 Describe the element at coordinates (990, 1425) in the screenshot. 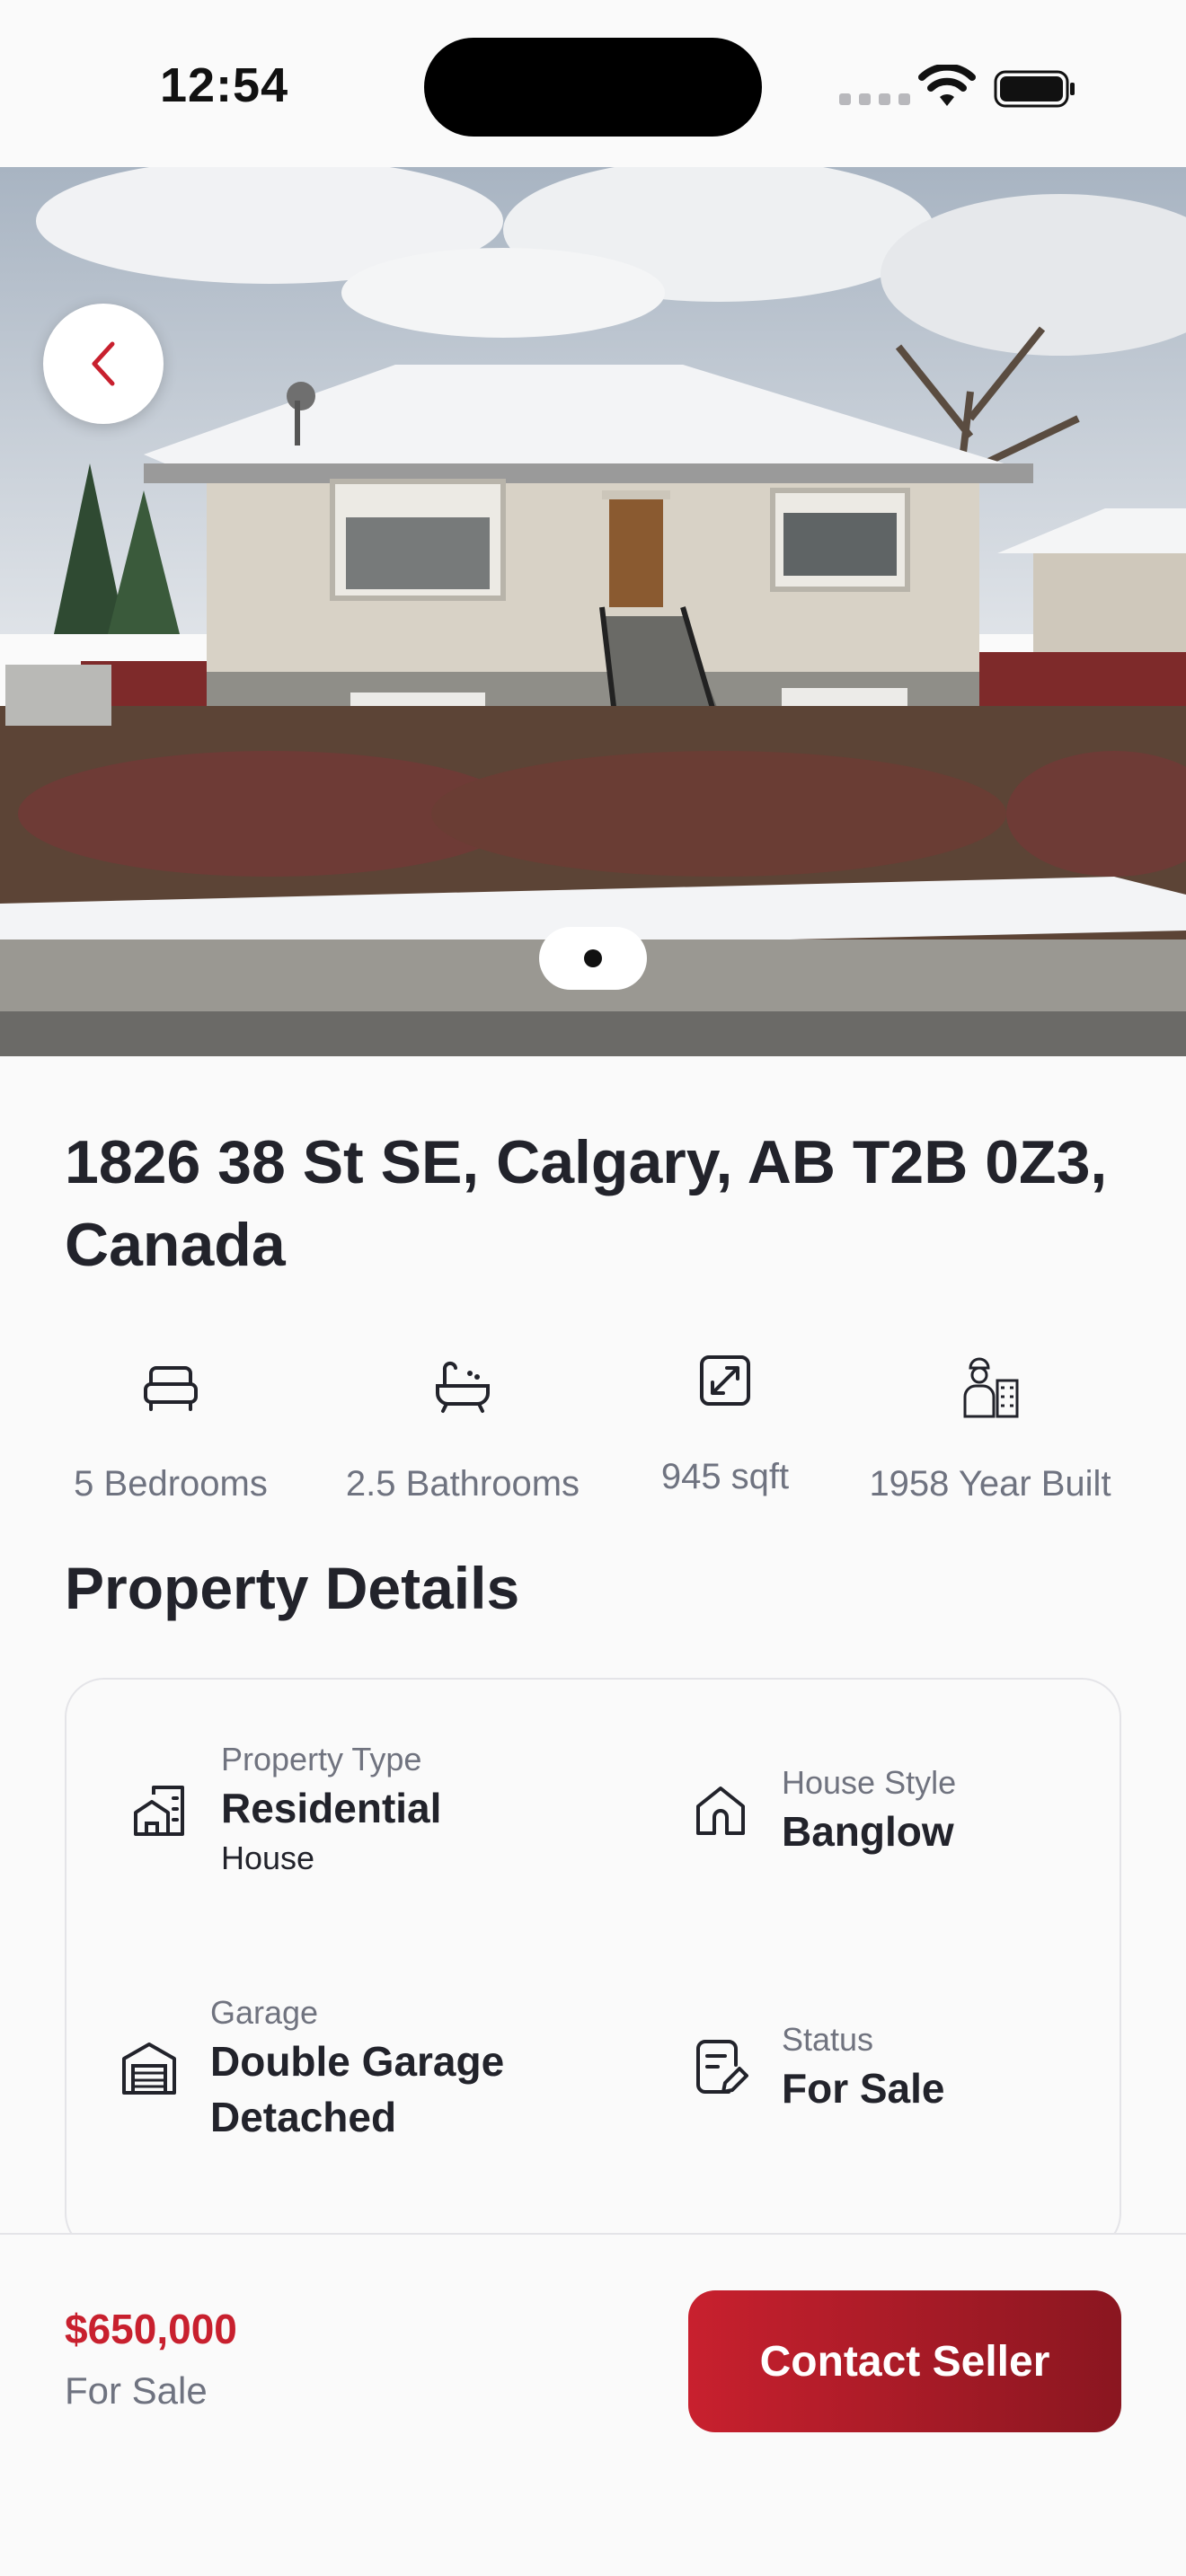

I see `stat-year-built: 1958 Year Built` at that location.